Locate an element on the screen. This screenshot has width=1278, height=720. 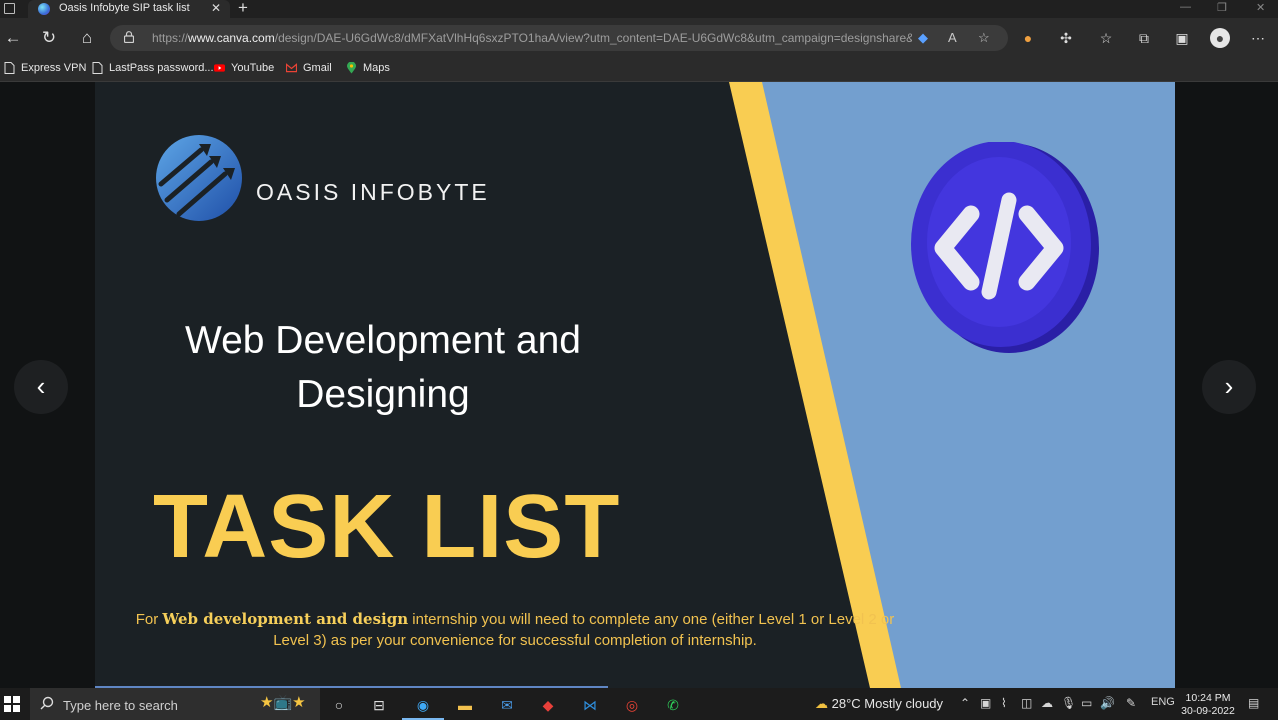
slide-headline: Web Development and Designing is located at coordinates (383, 368).